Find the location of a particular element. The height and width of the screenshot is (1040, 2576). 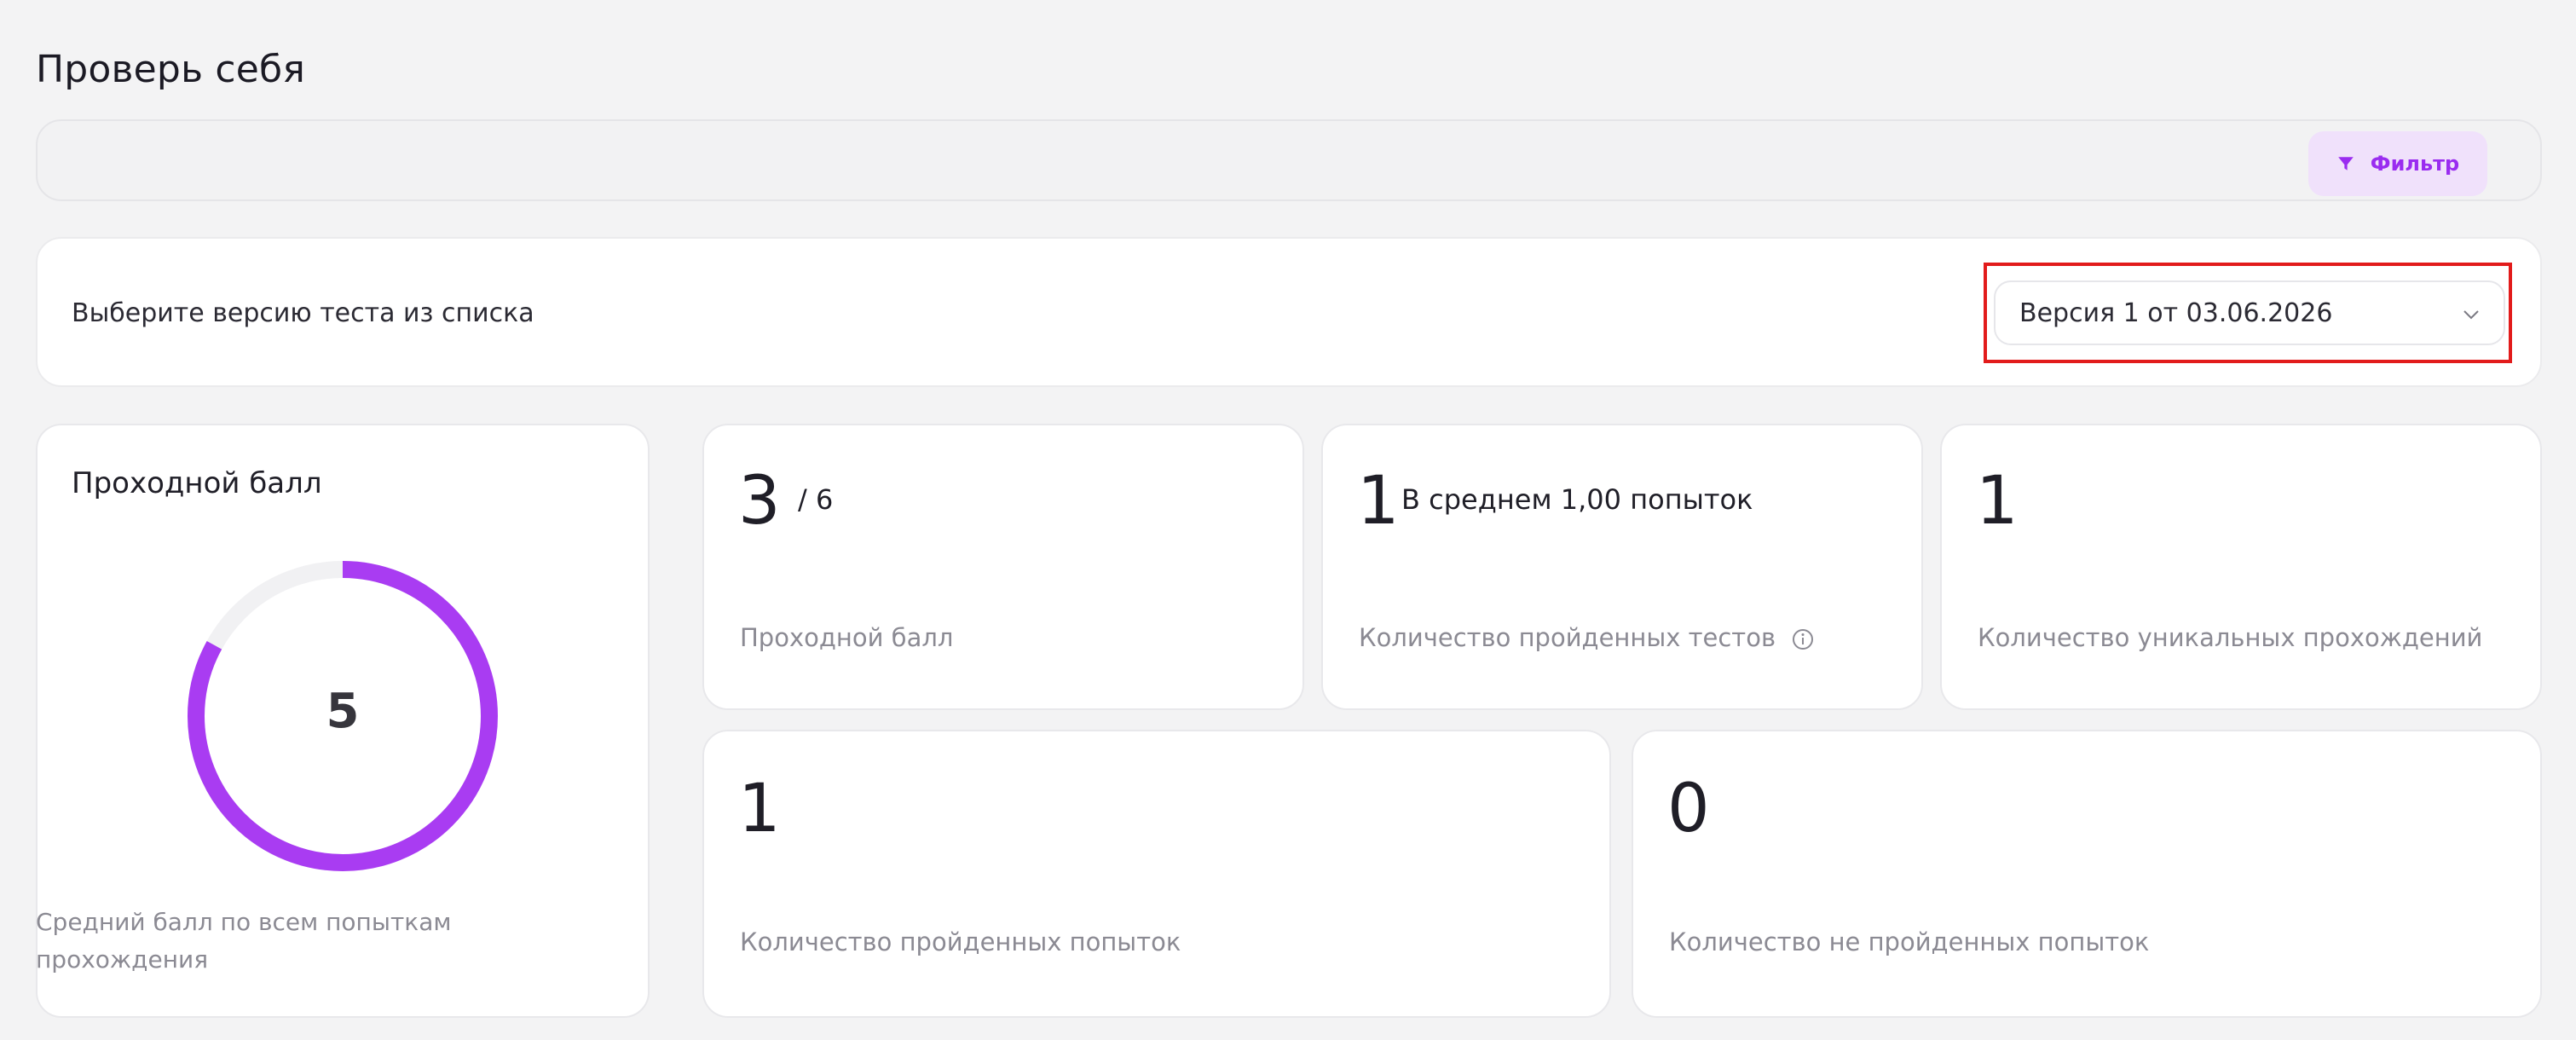

chevron-down-icon is located at coordinates (2471, 315).